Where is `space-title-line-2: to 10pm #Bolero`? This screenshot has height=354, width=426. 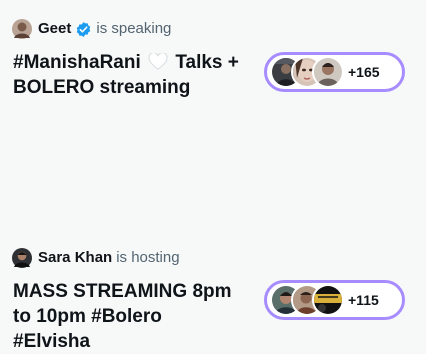 space-title-line-2: to 10pm #Bolero is located at coordinates (87, 316).